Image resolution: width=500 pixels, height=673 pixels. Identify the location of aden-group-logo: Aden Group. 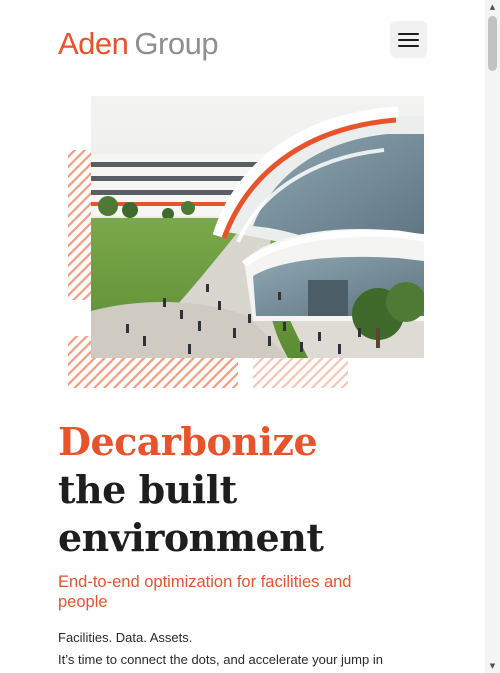
(138, 44).